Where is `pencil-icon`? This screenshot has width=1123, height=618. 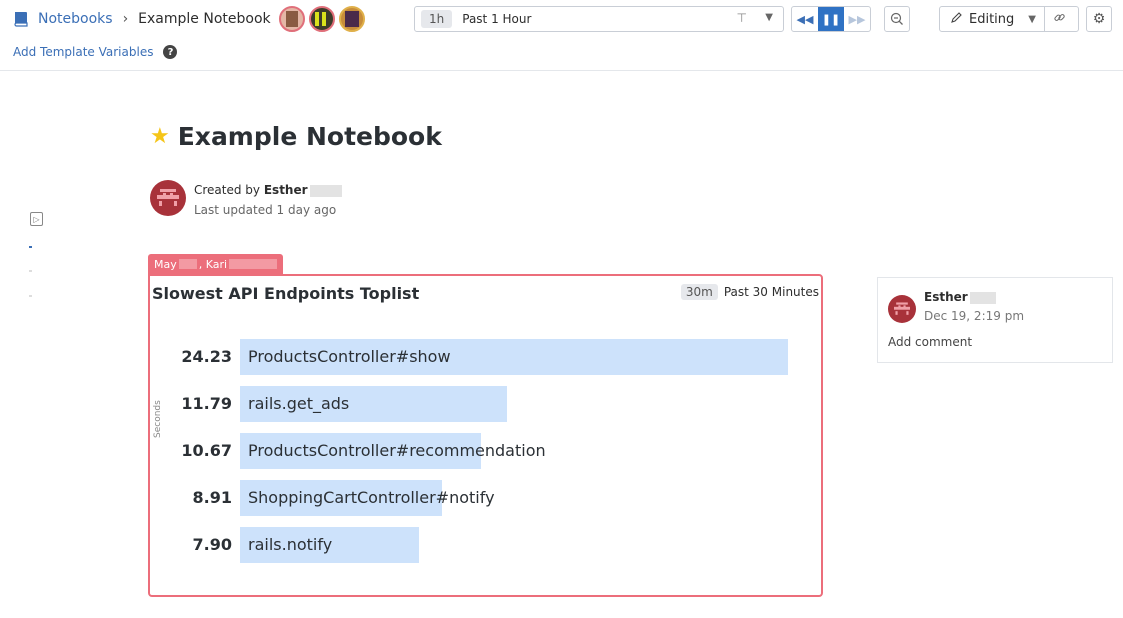 pencil-icon is located at coordinates (956, 19).